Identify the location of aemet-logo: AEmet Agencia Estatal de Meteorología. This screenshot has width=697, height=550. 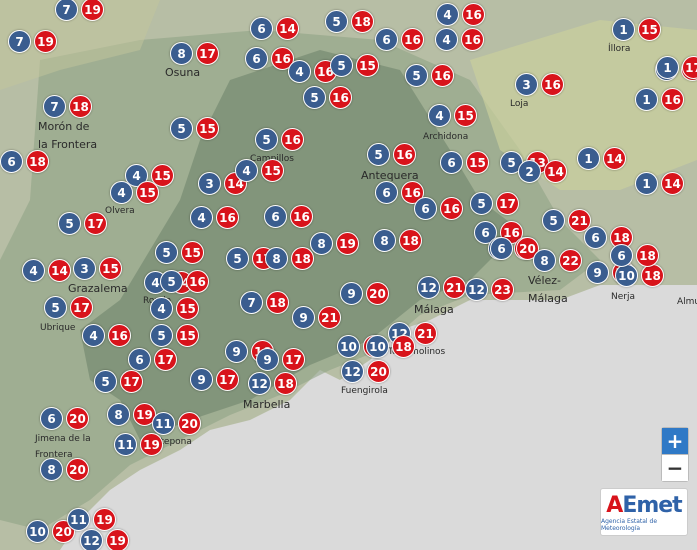
(644, 512).